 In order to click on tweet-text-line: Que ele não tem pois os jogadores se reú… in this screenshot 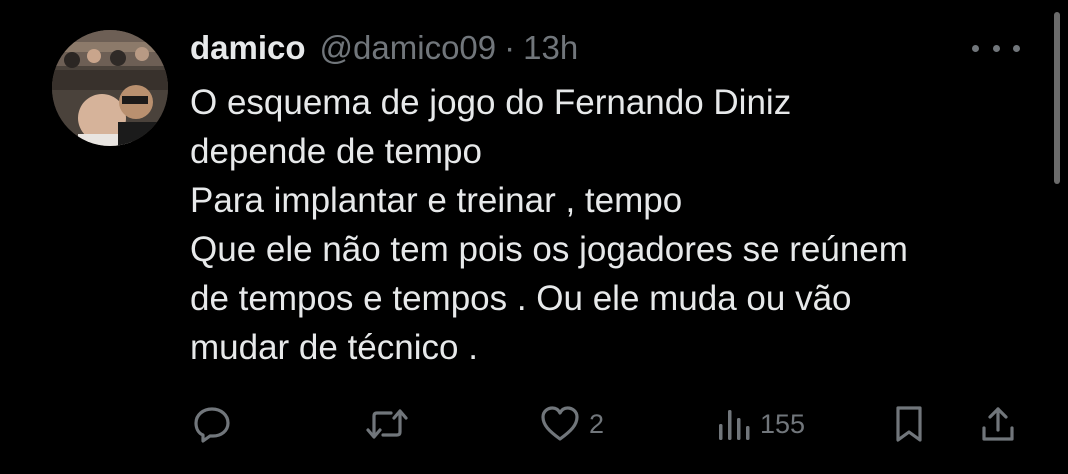, I will do `click(549, 249)`.